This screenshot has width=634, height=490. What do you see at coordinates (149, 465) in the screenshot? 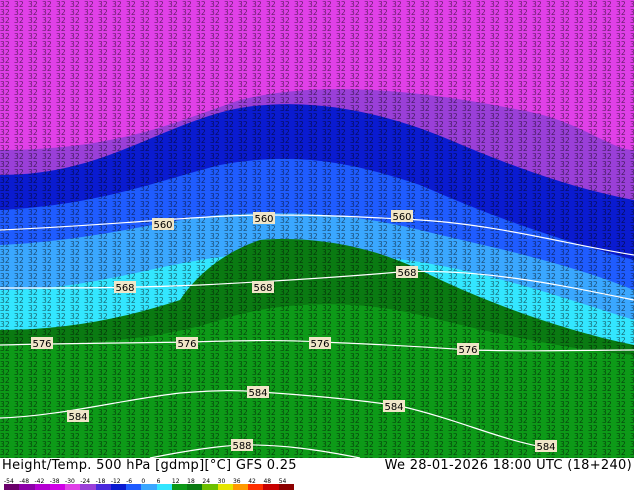
I see `product-title: Height/Temp. 500 hPa [gdmp][°C] GFS 0.25` at bounding box center [149, 465].